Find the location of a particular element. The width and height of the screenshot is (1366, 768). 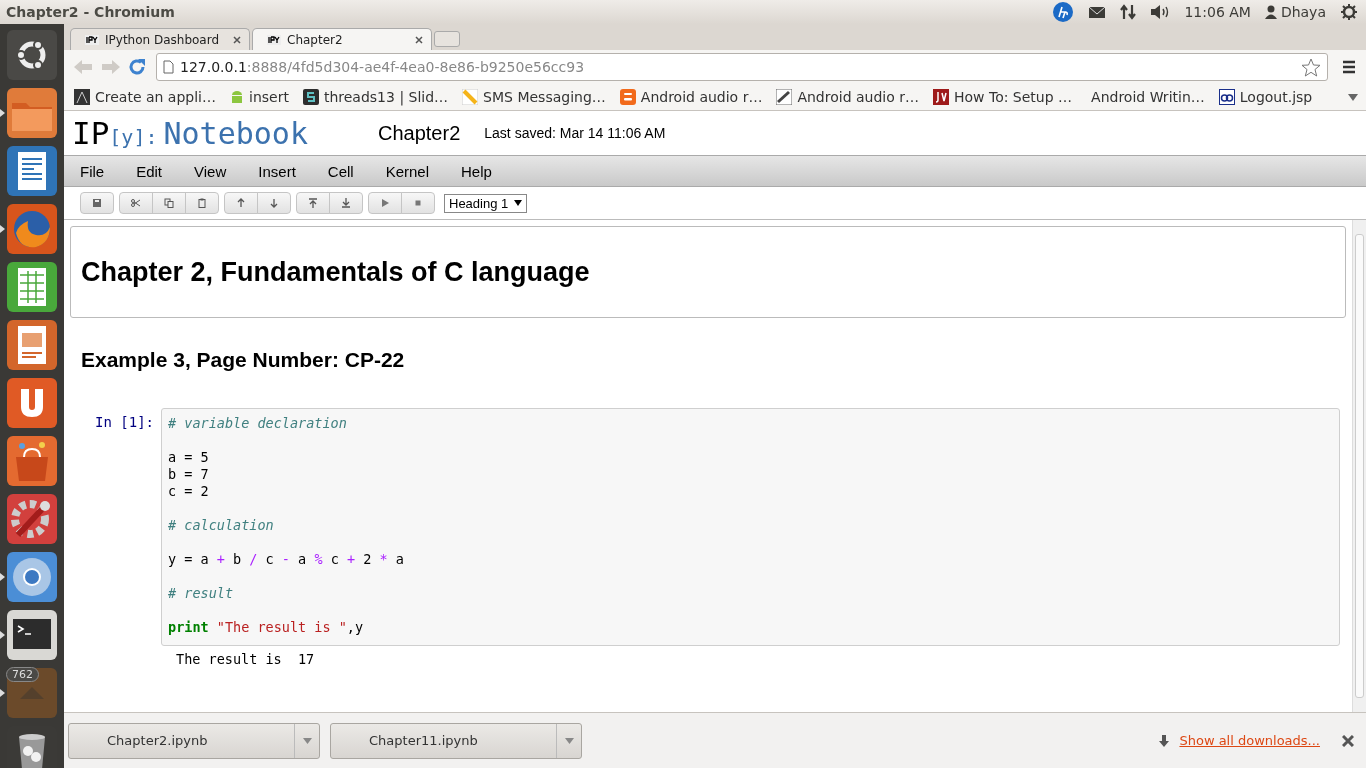

menu-item: Help is located at coordinates (476, 171).